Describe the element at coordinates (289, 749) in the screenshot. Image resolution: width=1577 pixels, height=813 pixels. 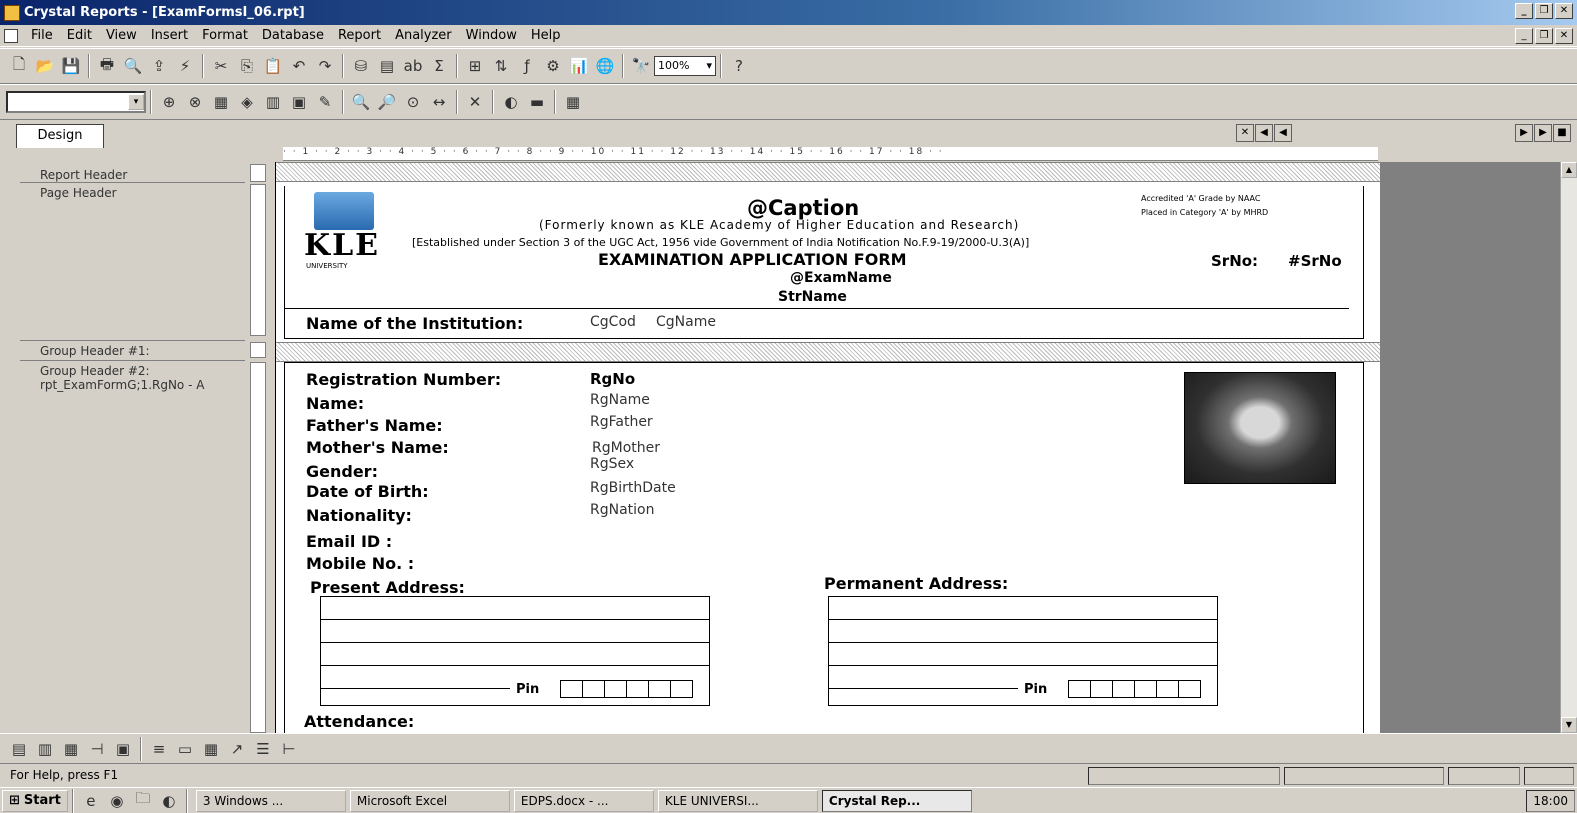
I see `tree-icon: ⊢` at that location.